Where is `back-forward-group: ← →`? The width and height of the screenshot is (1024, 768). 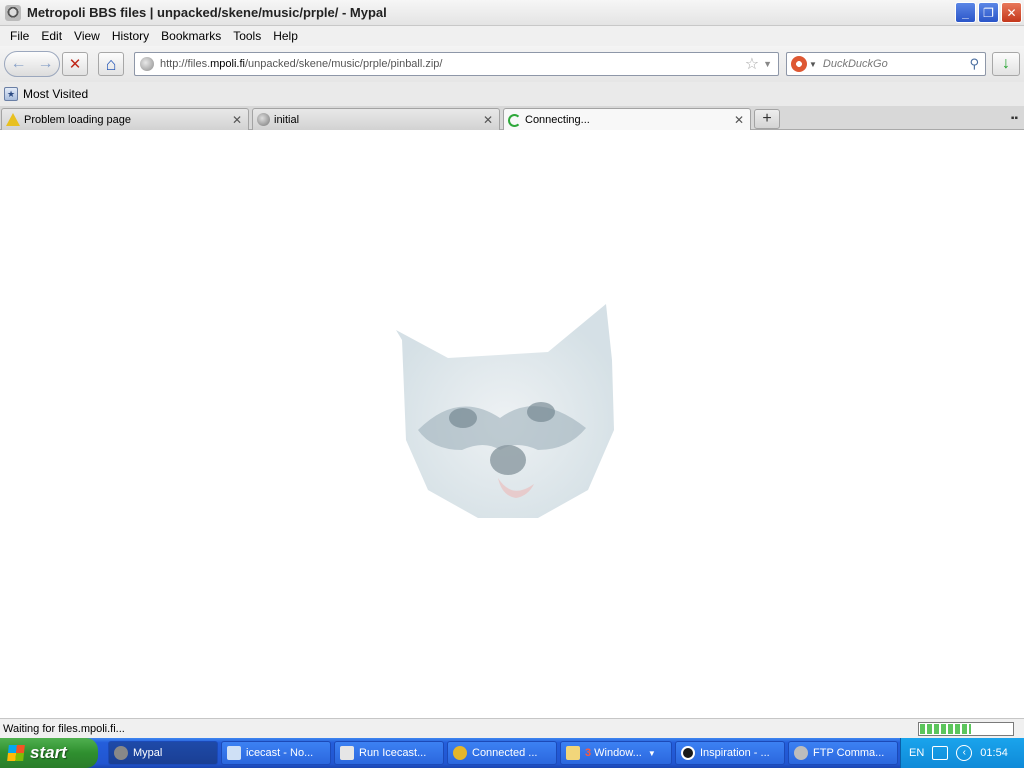
back-forward-group: ← → is located at coordinates (32, 64).